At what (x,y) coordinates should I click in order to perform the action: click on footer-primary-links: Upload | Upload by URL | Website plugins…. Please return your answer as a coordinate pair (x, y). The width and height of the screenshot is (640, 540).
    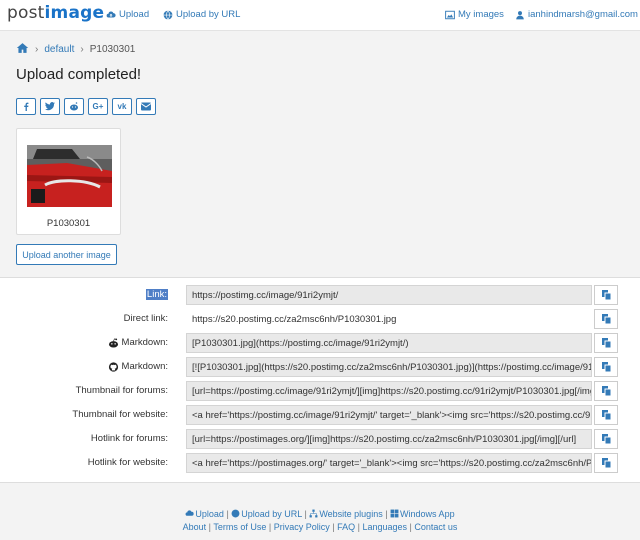
    Looking at the image, I should click on (320, 514).